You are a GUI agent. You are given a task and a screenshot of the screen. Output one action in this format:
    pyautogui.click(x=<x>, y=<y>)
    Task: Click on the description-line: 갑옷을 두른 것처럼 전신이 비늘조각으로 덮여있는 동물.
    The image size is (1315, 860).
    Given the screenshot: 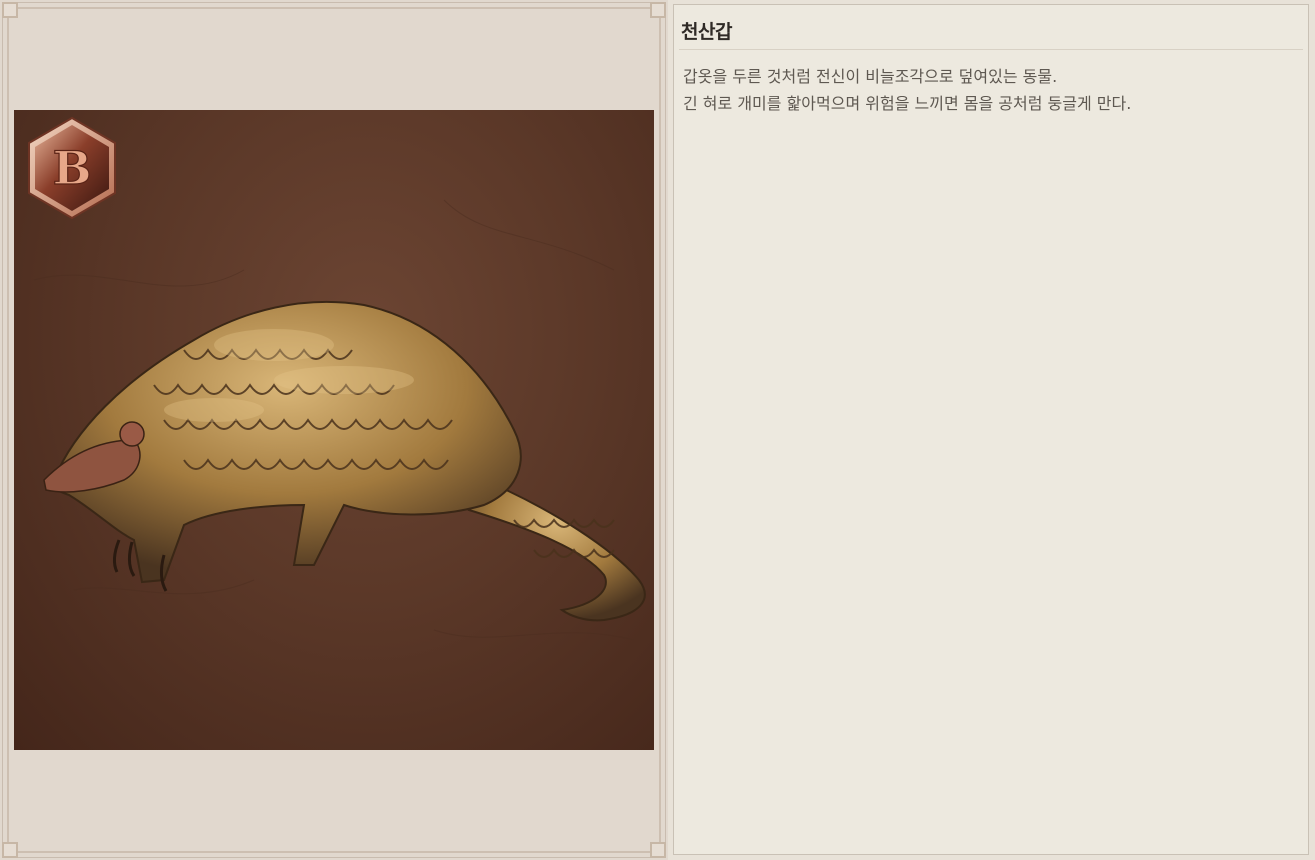 What is the action you would take?
    pyautogui.click(x=870, y=76)
    